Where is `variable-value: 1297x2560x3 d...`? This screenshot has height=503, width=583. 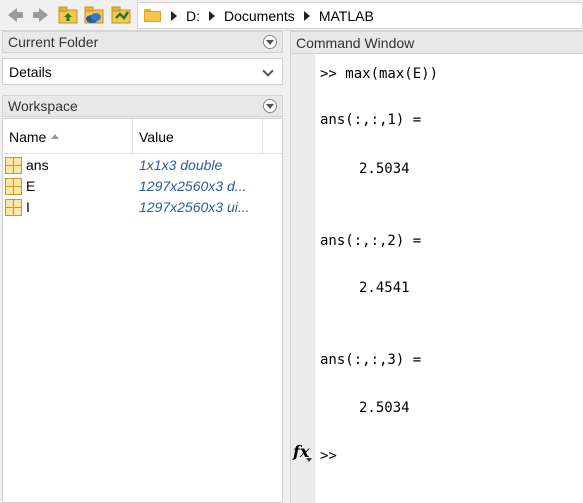 variable-value: 1297x2560x3 d... is located at coordinates (193, 186).